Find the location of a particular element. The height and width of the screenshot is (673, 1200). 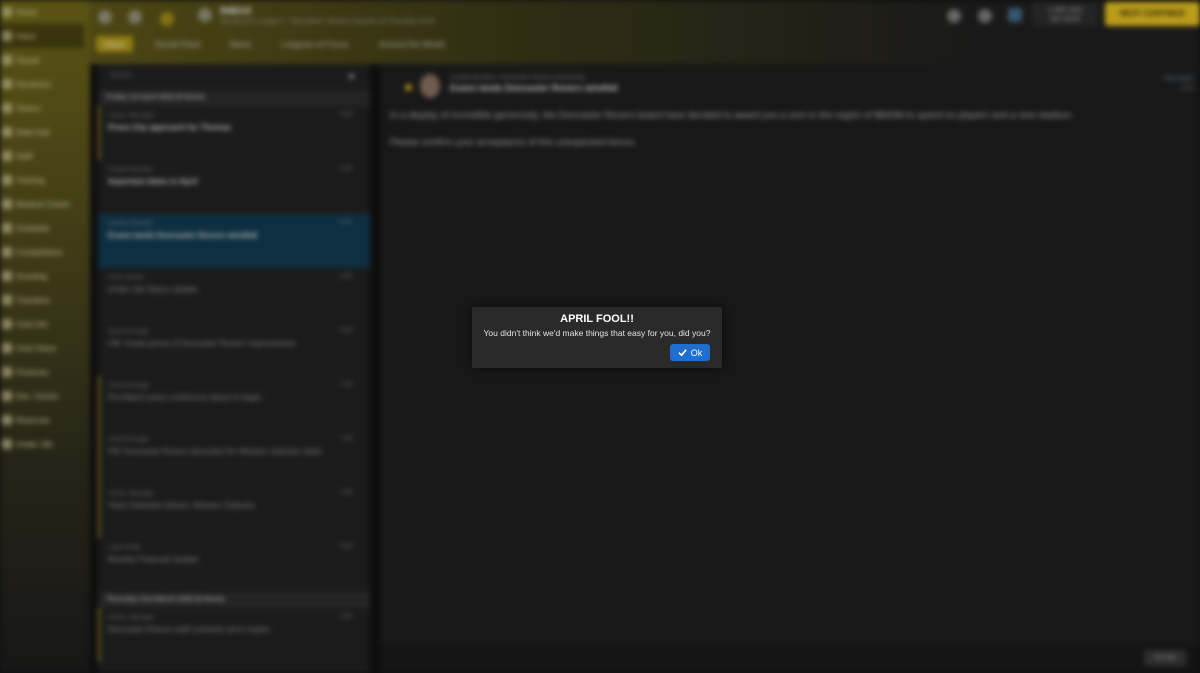

dialog-title: APRIL FOOL!! is located at coordinates (597, 319).